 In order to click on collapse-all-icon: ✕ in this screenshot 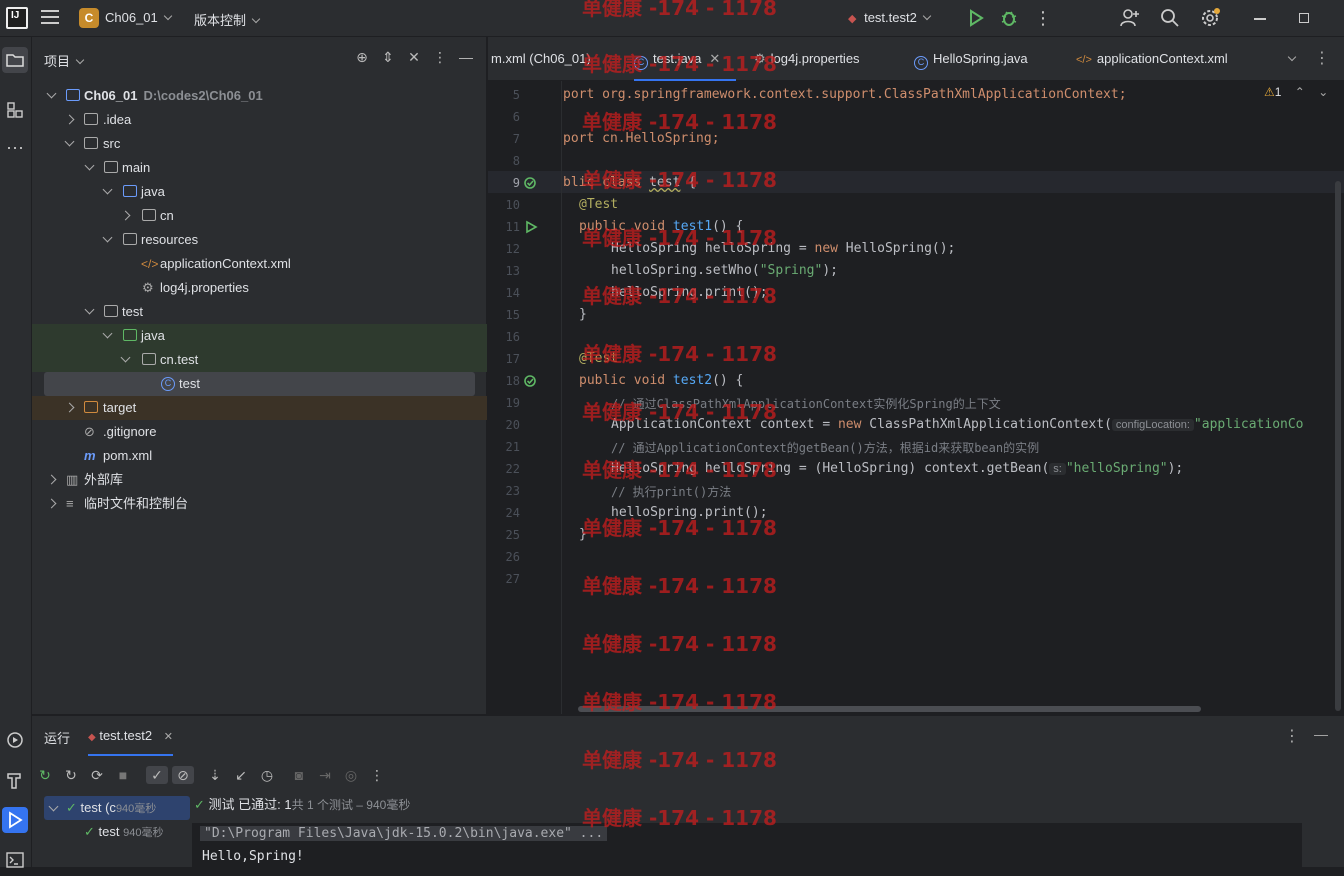, I will do `click(414, 57)`.